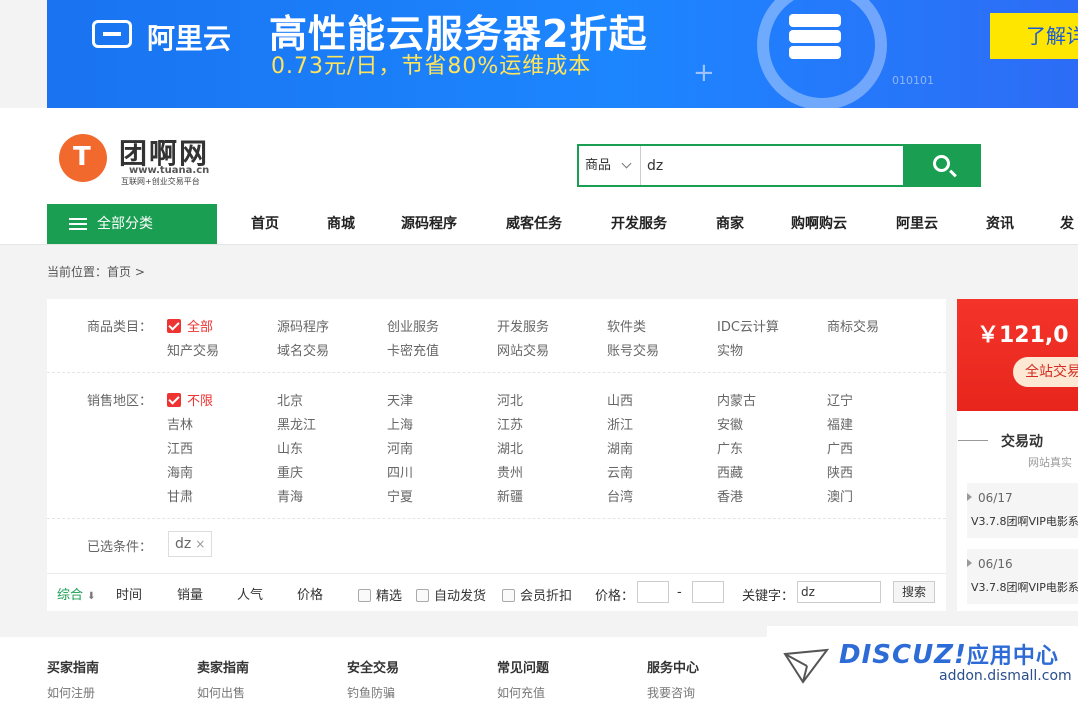 This screenshot has height=703, width=1078. I want to click on region-option: 浙江, so click(620, 423).